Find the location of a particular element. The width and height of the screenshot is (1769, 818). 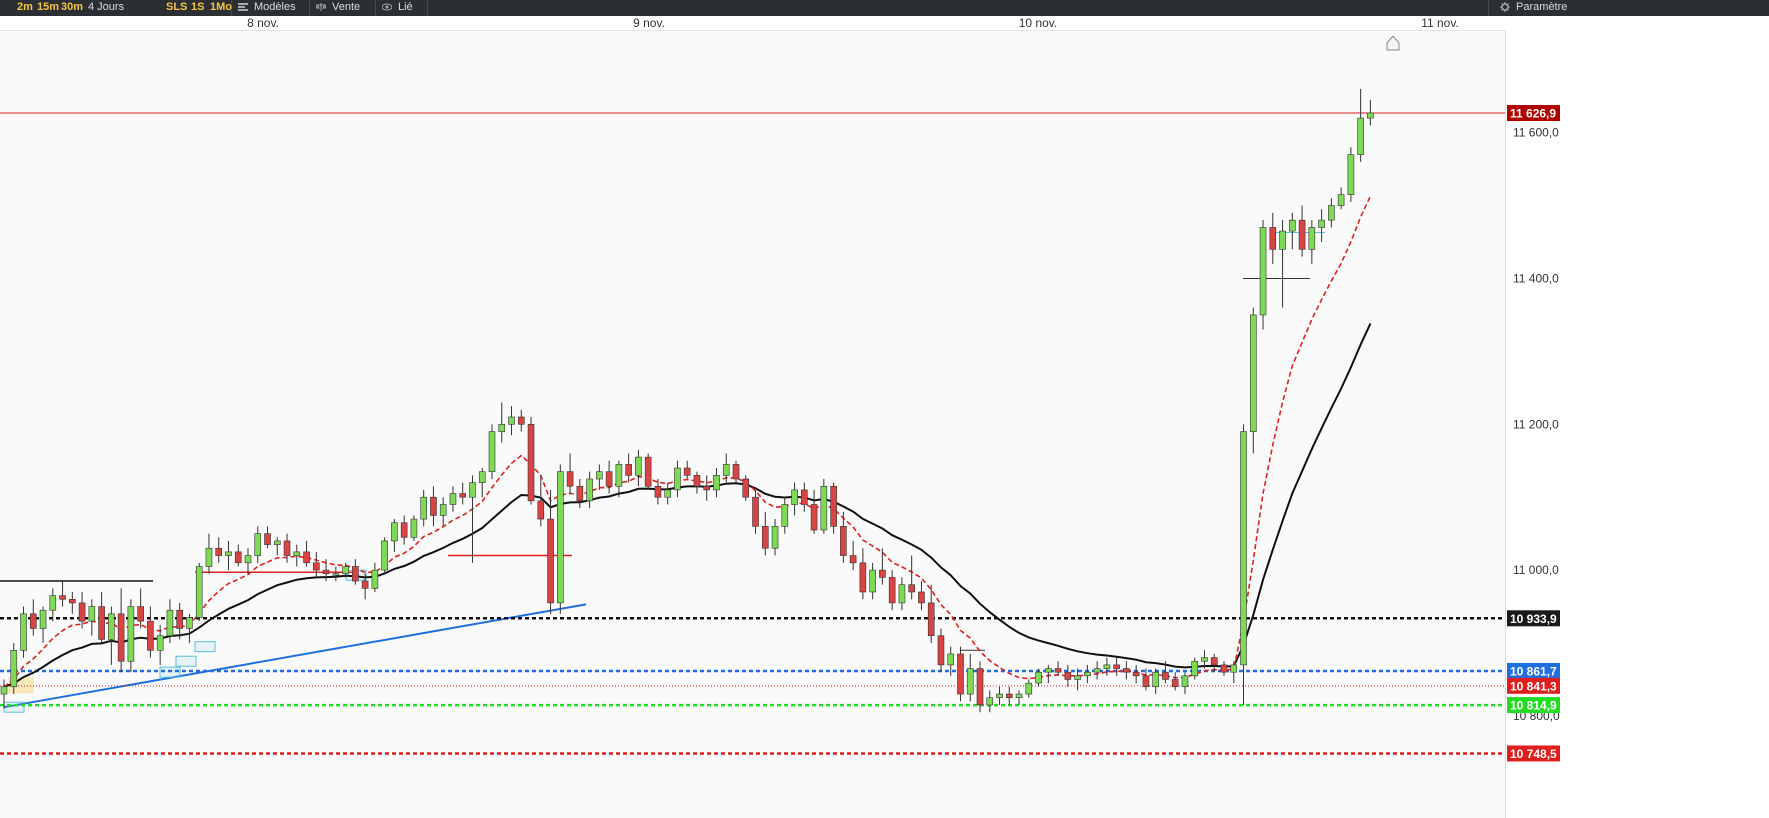

price-tag-label: 10 861,7 is located at coordinates (1533, 671).